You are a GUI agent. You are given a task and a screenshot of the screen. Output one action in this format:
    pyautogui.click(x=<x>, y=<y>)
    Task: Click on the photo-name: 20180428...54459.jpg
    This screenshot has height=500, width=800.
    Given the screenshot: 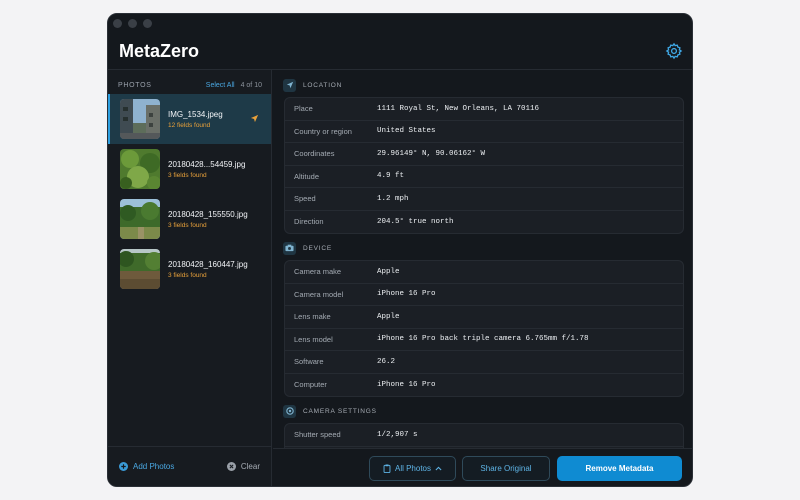 What is the action you would take?
    pyautogui.click(x=207, y=164)
    